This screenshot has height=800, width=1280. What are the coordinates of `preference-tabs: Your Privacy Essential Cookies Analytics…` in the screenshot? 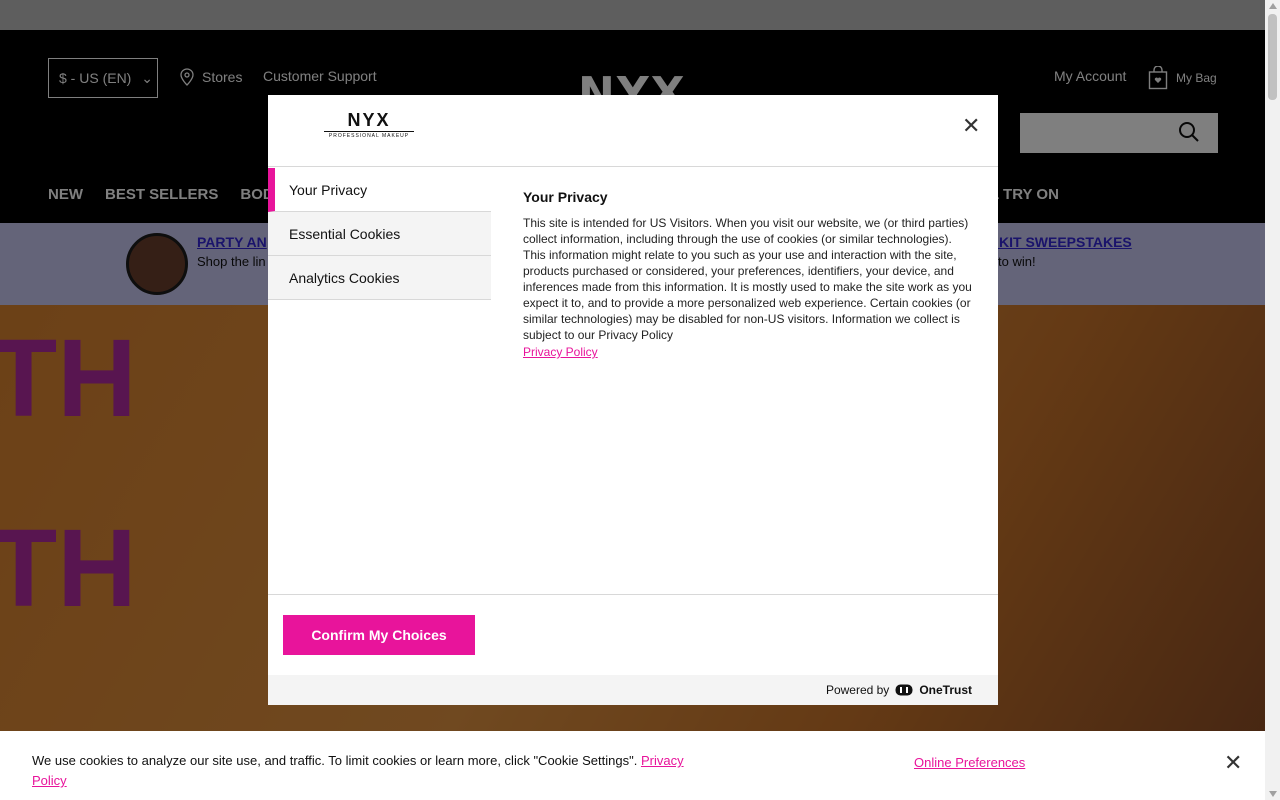 It's located at (379, 234).